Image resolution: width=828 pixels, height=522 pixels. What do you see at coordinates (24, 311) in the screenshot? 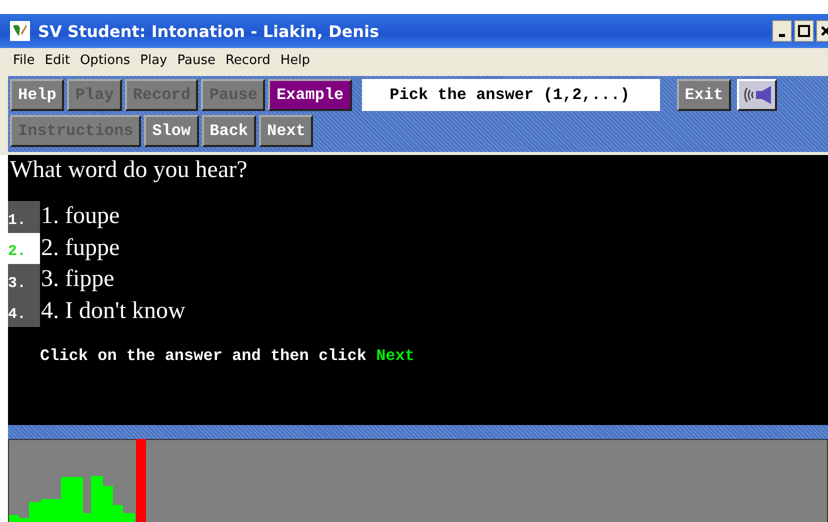
I see `answer-number: 4.` at bounding box center [24, 311].